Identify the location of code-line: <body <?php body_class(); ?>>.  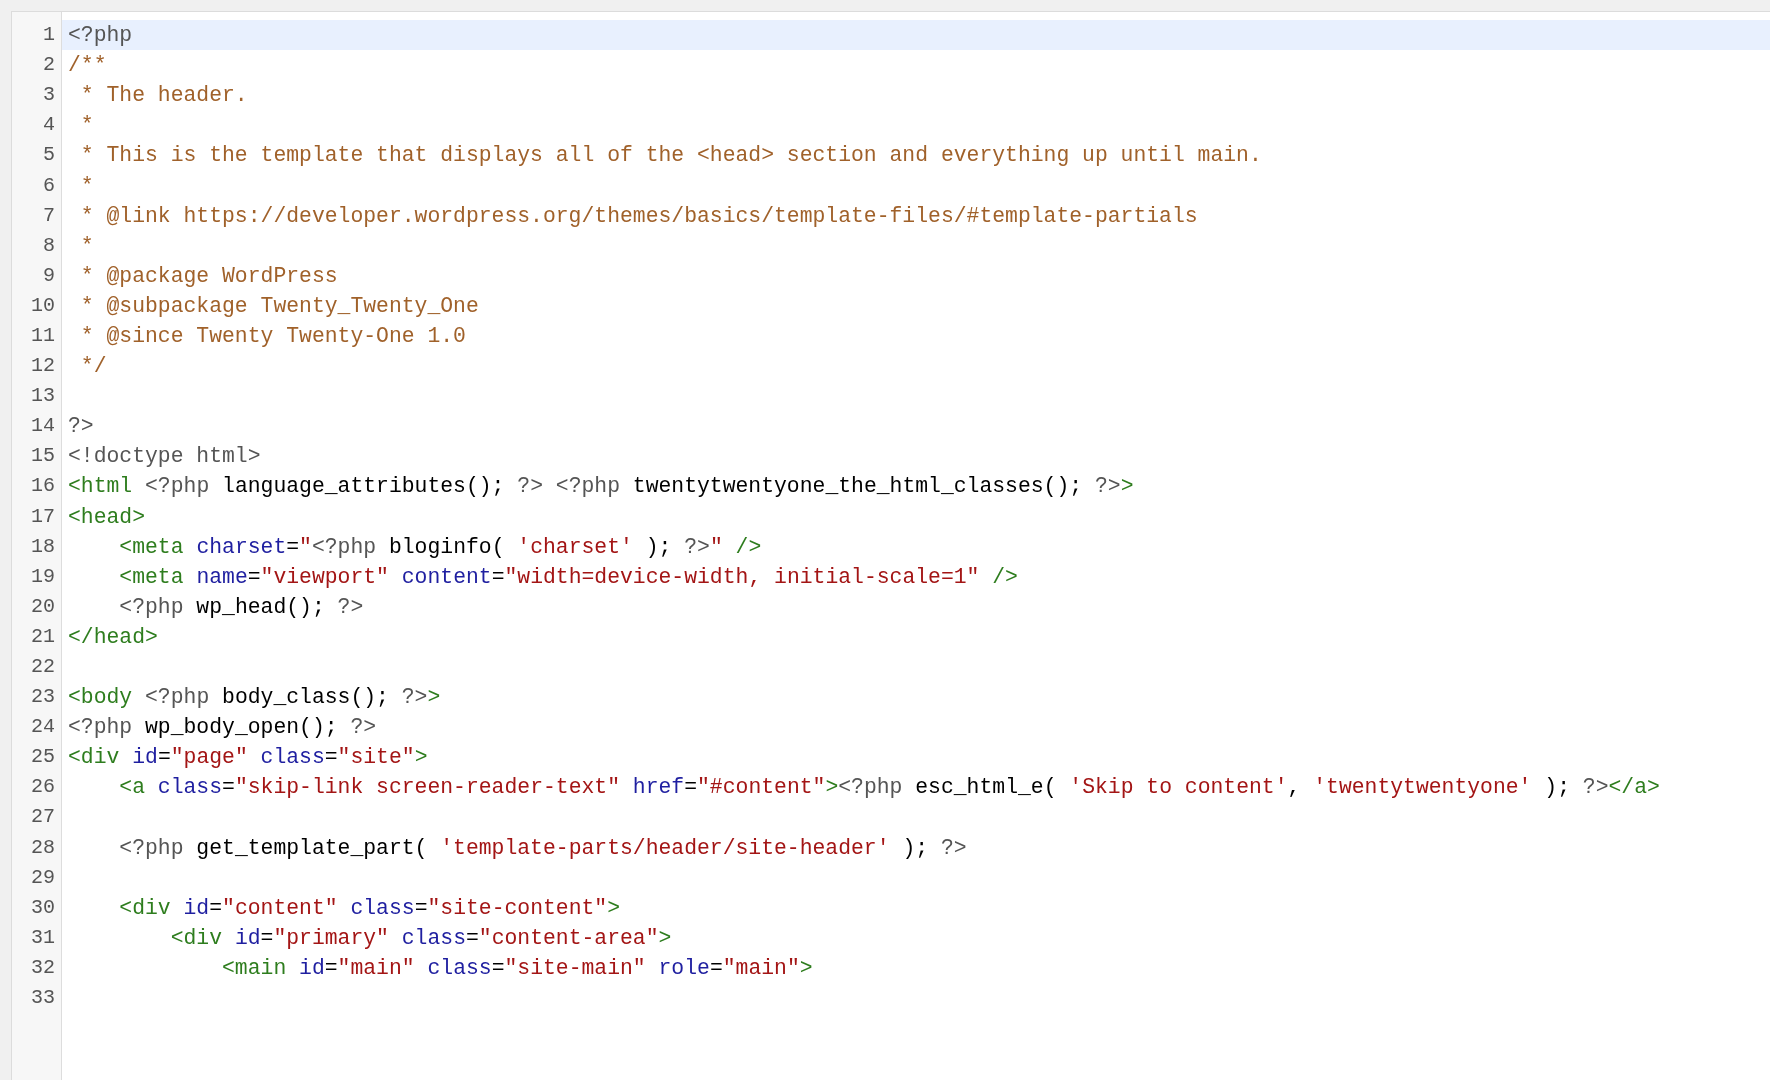
(254, 698).